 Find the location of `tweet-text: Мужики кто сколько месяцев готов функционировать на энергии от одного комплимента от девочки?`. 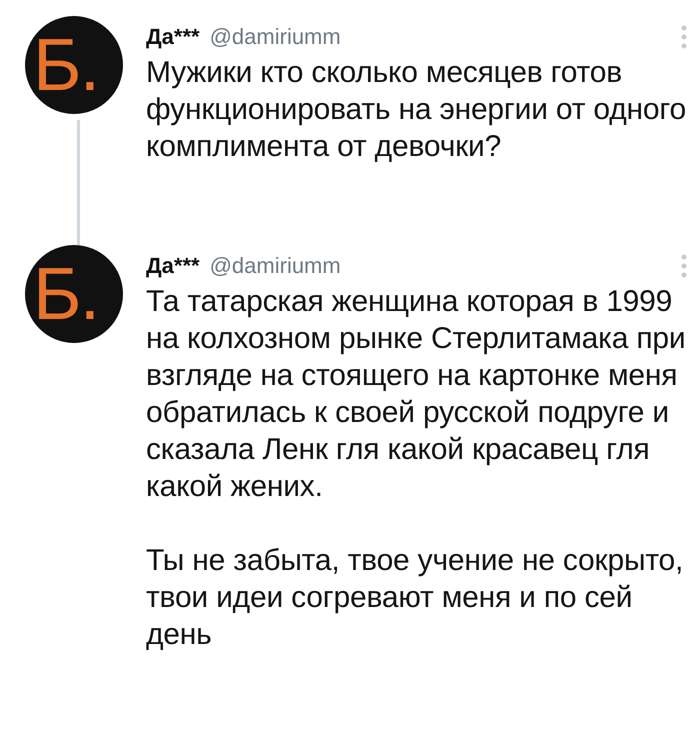

tweet-text: Мужики кто сколько месяцев готов функционировать на энергии от одного комплимента от девочки? is located at coordinates (416, 110).